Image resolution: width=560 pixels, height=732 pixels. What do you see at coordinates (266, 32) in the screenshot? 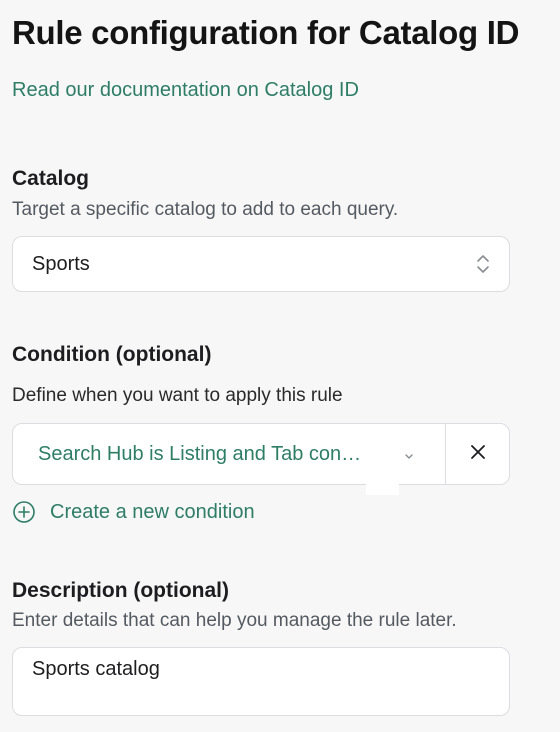
I see `page-title: Rule configuration for Catalog ID` at bounding box center [266, 32].